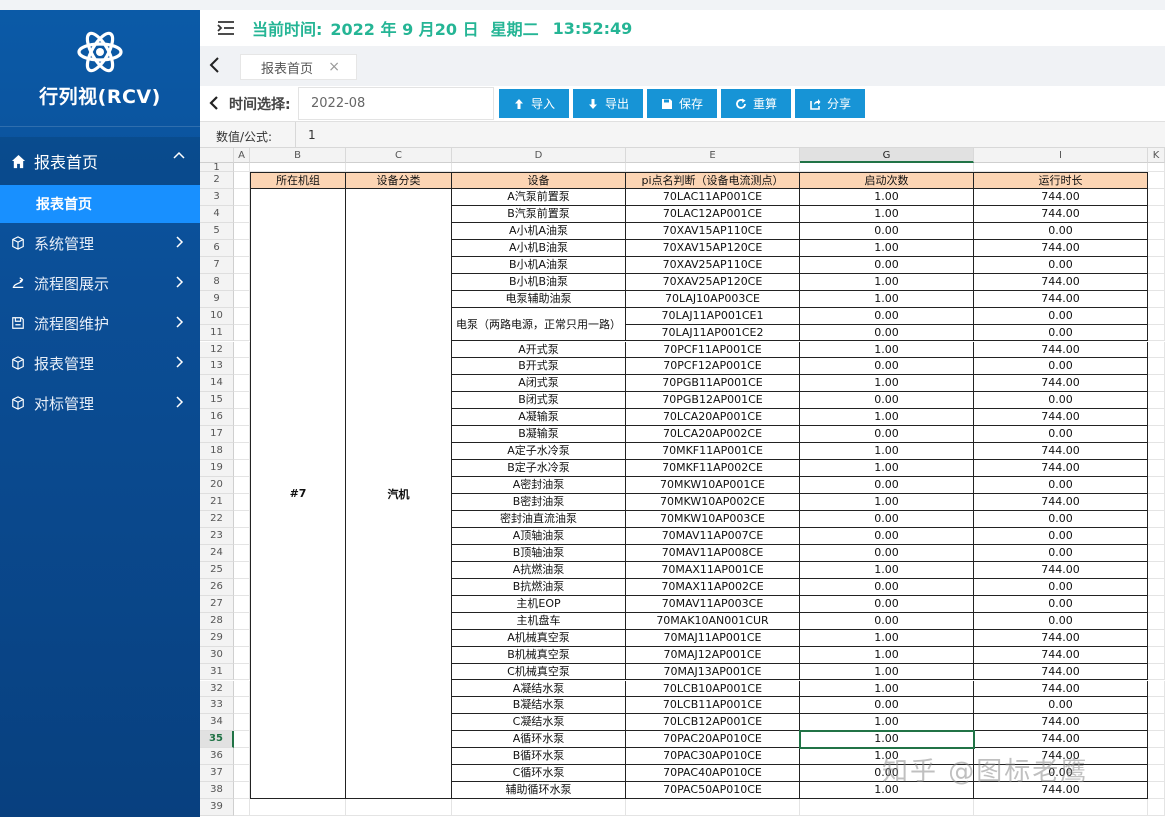  What do you see at coordinates (539, 621) in the screenshot?
I see `device-cell: 主机盘车` at bounding box center [539, 621].